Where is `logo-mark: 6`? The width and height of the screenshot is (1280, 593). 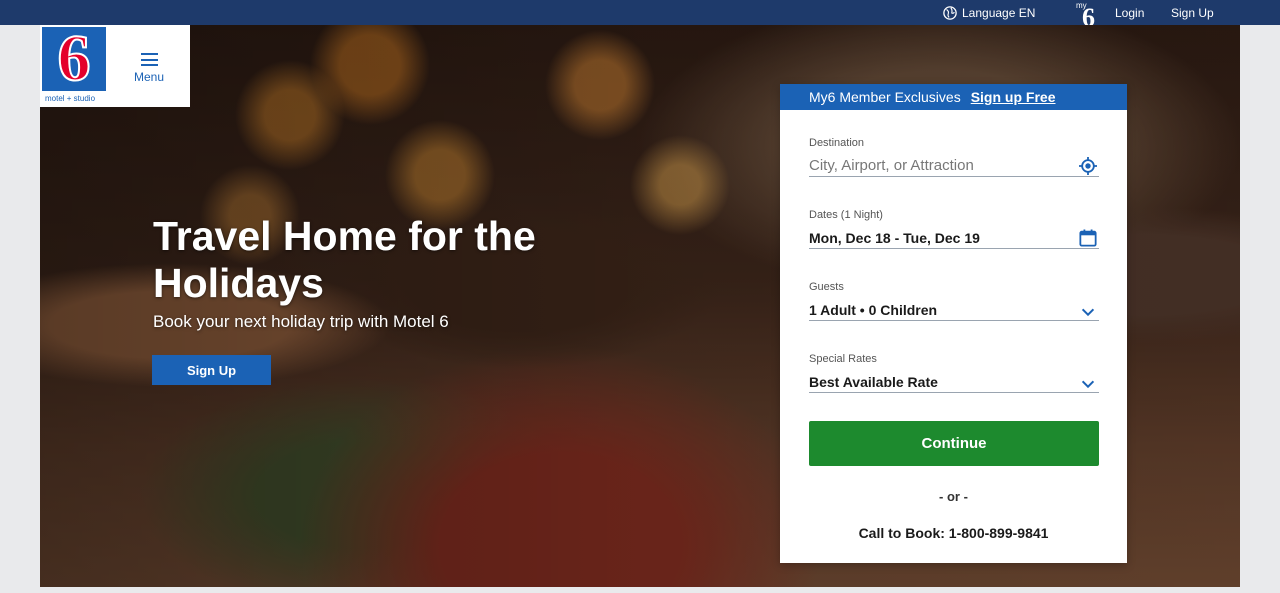 logo-mark: 6 is located at coordinates (74, 58).